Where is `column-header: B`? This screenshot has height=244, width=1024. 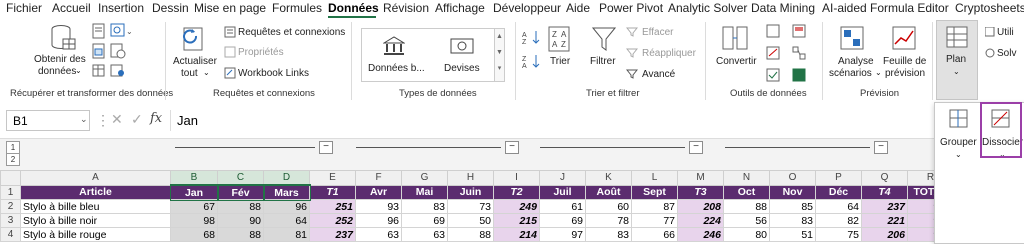
column-header: B is located at coordinates (194, 178).